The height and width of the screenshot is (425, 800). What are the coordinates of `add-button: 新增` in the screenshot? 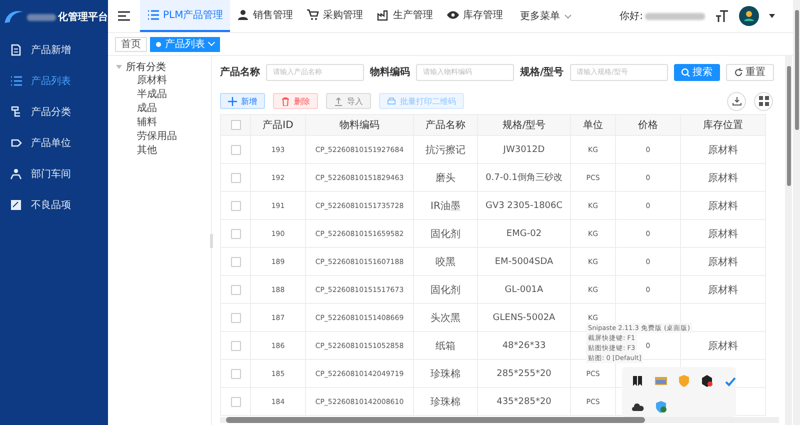 It's located at (242, 101).